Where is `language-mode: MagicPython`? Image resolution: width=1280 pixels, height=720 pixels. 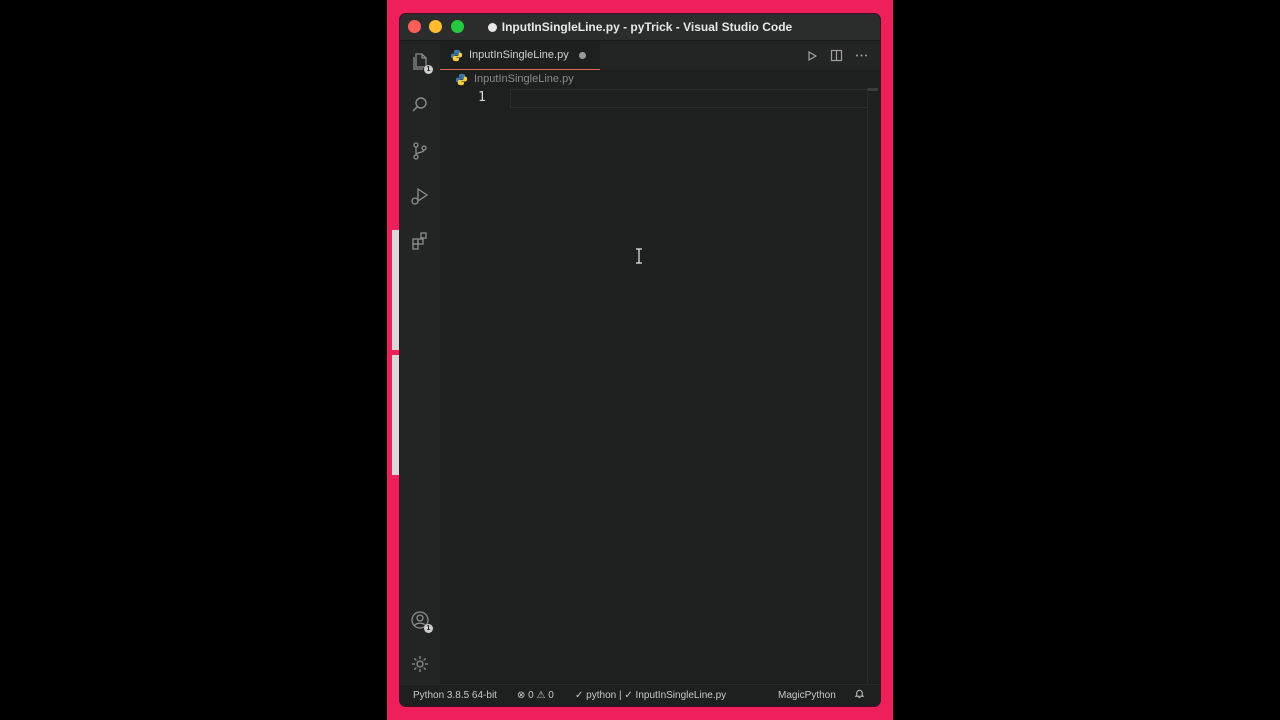
language-mode: MagicPython is located at coordinates (807, 695).